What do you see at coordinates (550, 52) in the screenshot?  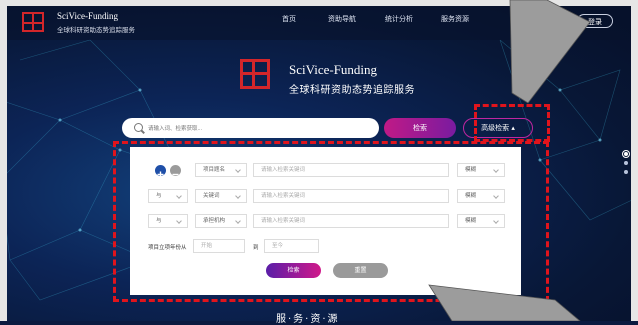 I see `annotation-arrow-top` at bounding box center [550, 52].